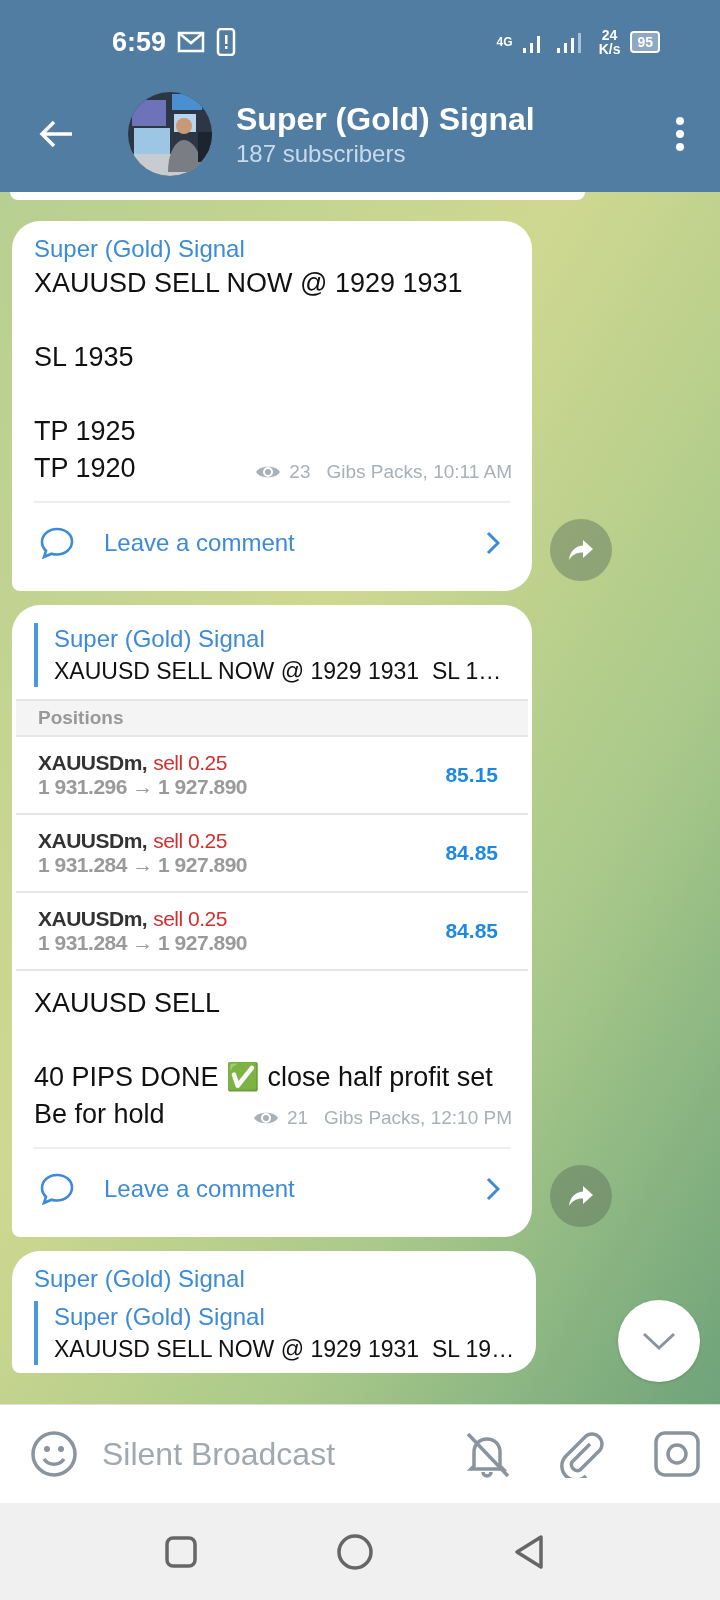 This screenshot has height=1600, width=720. What do you see at coordinates (81, 717) in the screenshot?
I see `positions-heading: Positions` at bounding box center [81, 717].